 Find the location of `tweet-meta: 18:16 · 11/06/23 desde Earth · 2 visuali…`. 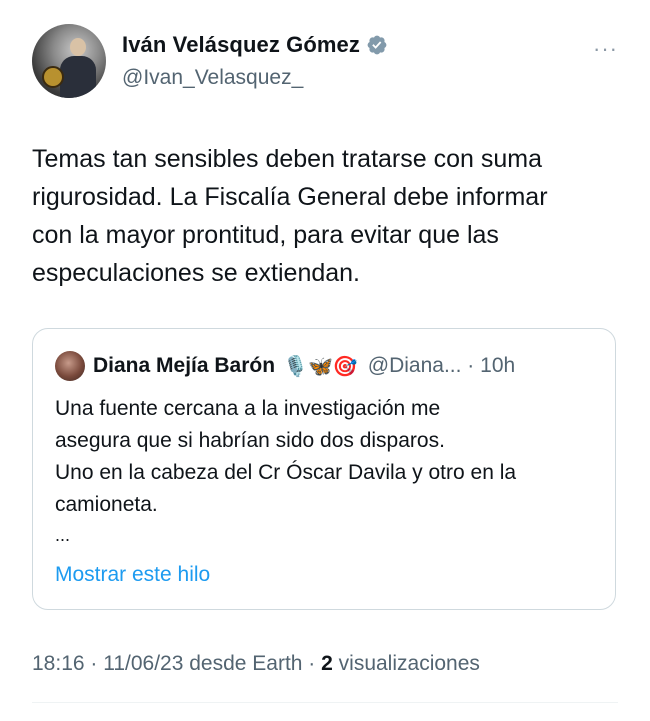

tweet-meta: 18:16 · 11/06/23 desde Earth · 2 visuali… is located at coordinates (256, 664).